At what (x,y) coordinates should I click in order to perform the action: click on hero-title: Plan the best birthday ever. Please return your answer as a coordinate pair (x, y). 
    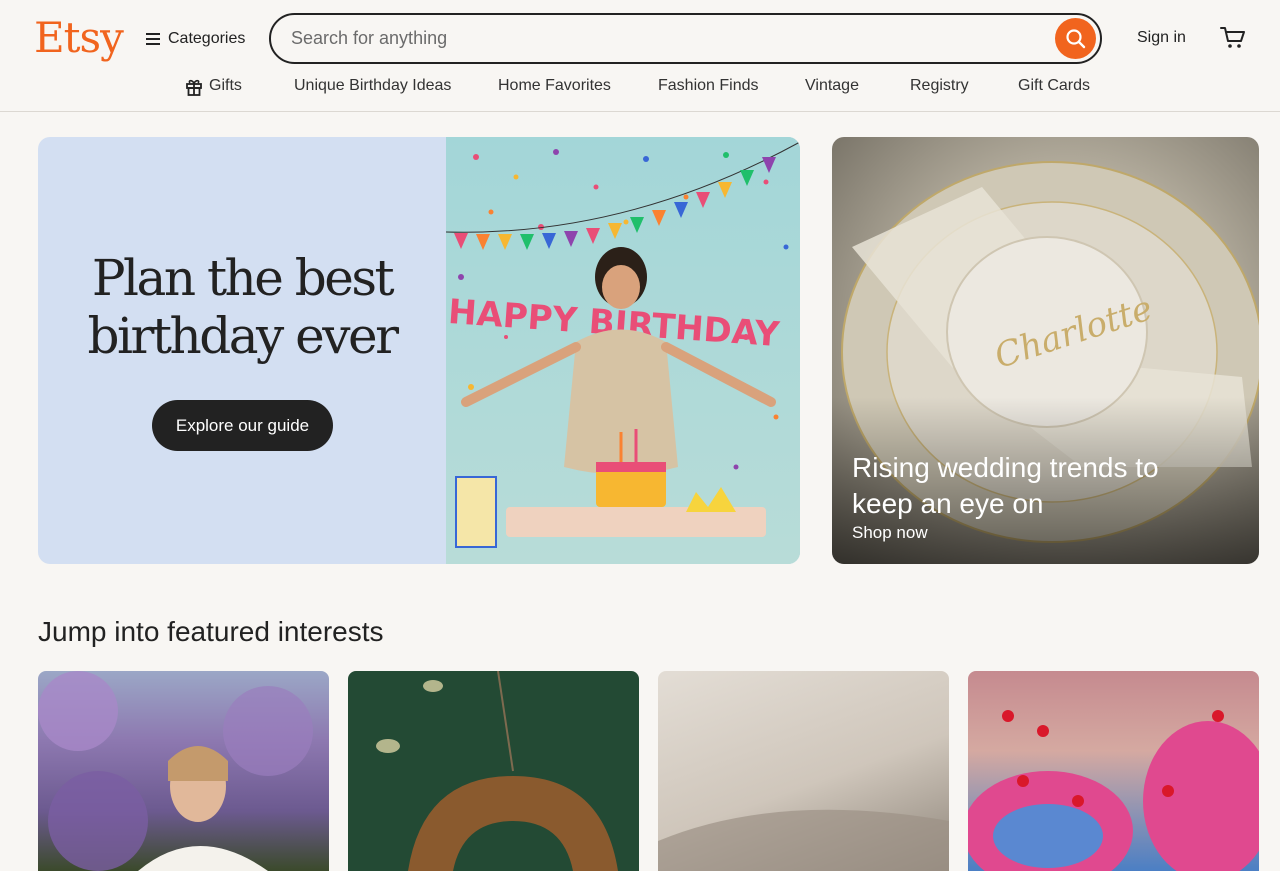
    Looking at the image, I should click on (243, 307).